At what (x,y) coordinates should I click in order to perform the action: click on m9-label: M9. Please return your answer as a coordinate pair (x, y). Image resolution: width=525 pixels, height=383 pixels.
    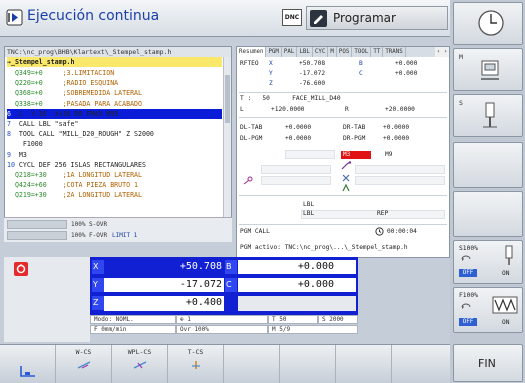
    Looking at the image, I should click on (389, 154).